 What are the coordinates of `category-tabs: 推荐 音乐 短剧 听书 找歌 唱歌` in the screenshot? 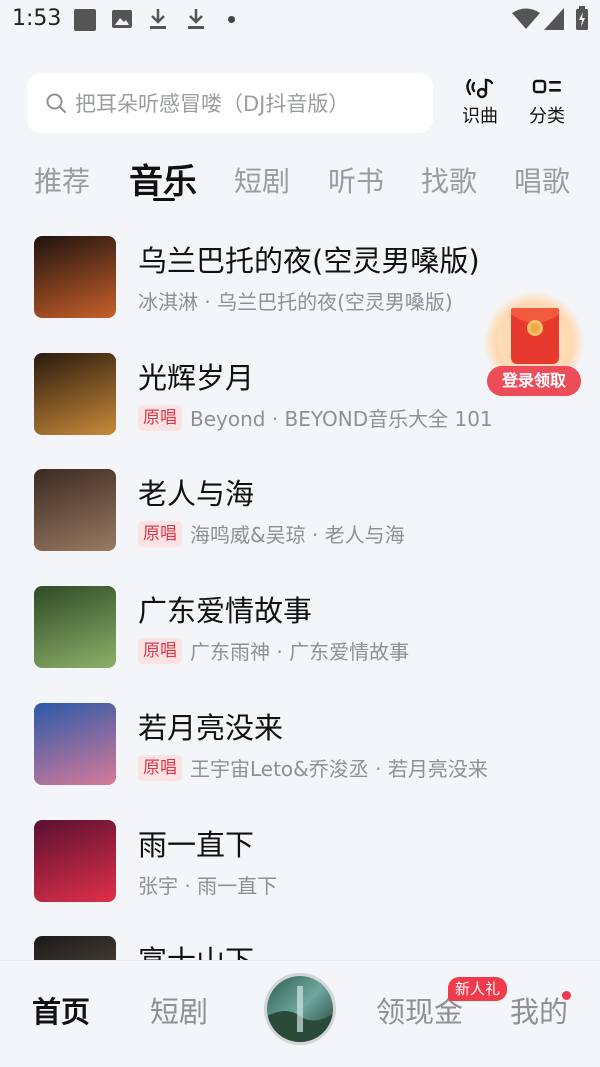 It's located at (300, 180).